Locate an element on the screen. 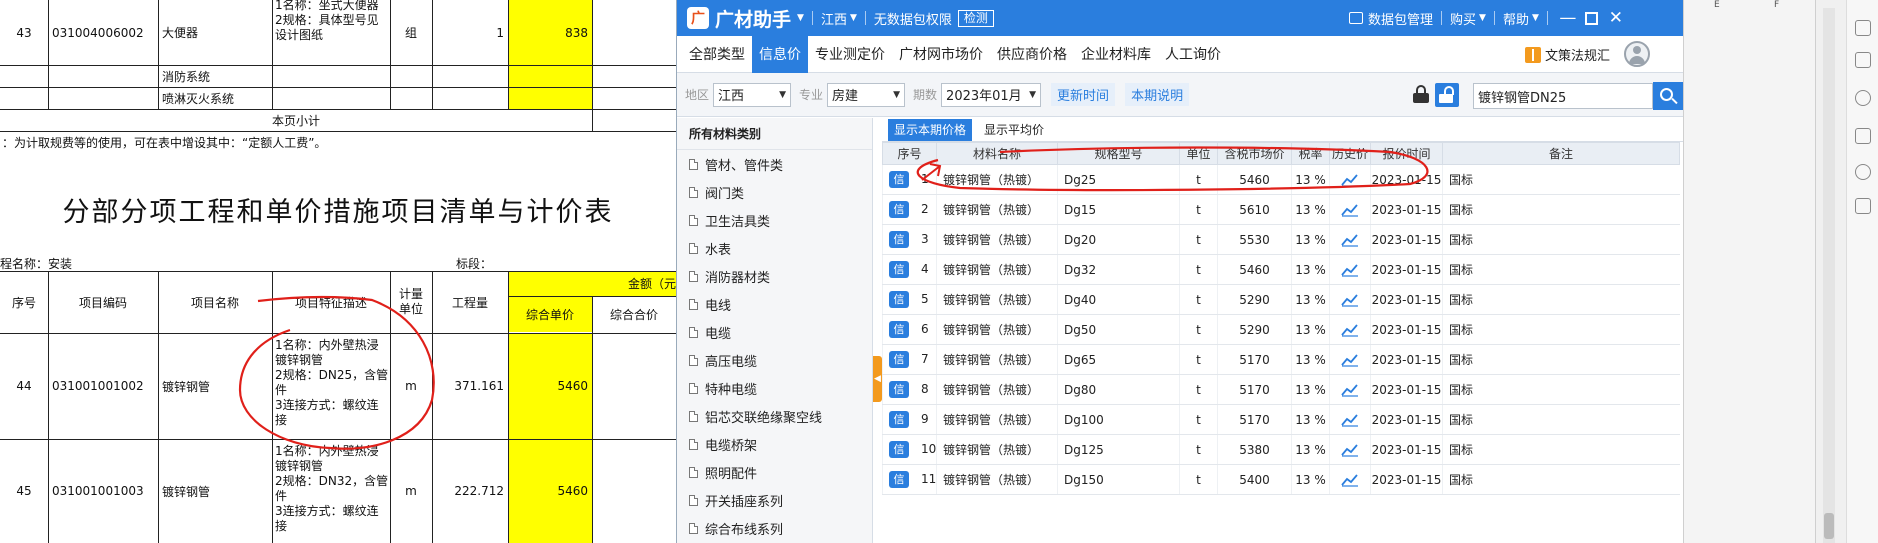  sidebar-item: 照明配件 is located at coordinates (774, 472).